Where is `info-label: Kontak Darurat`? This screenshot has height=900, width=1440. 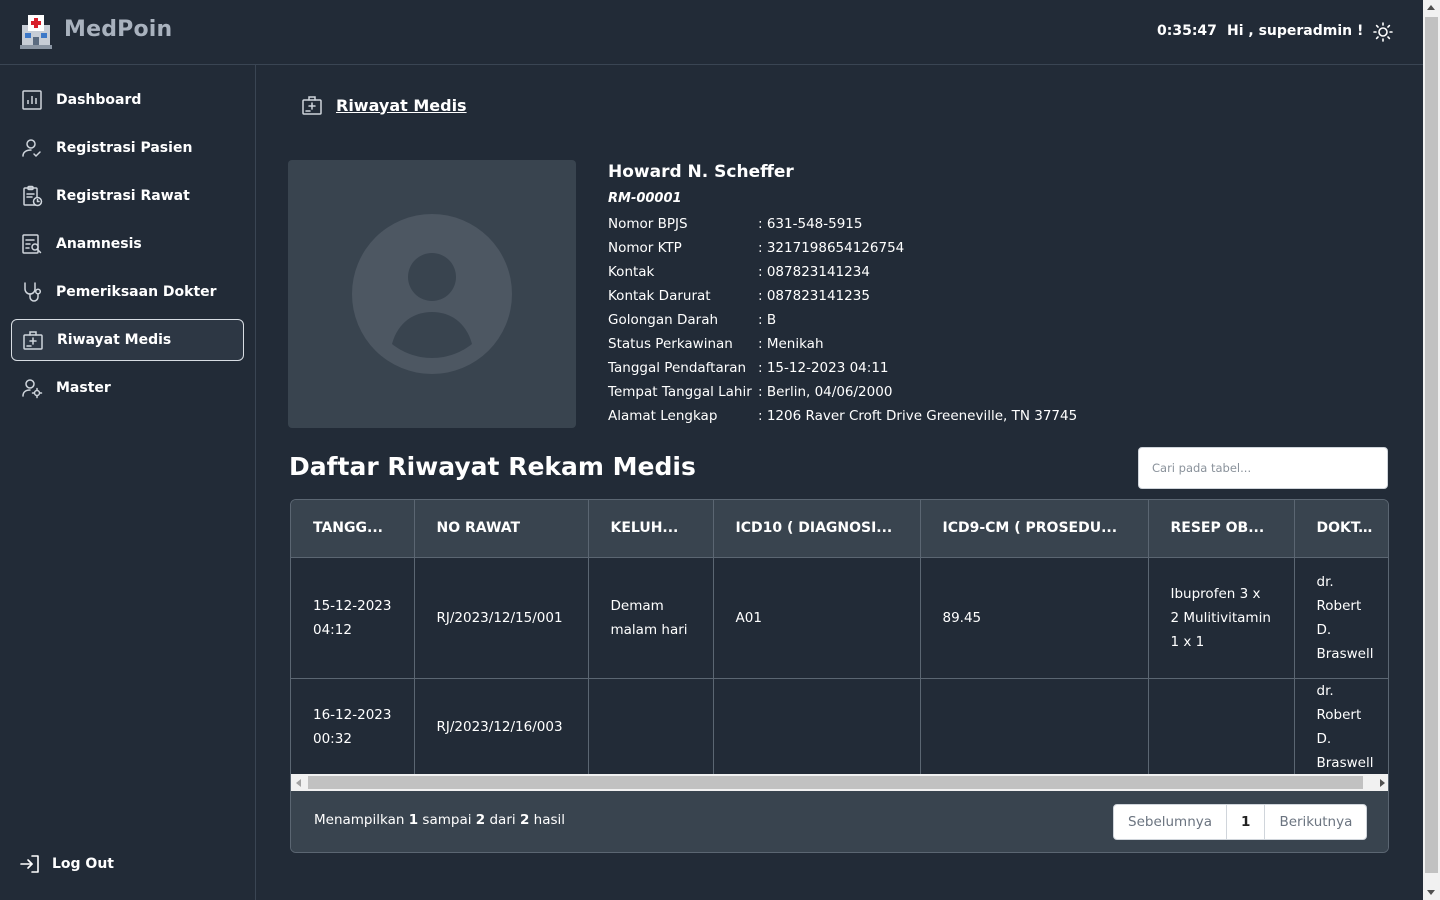
info-label: Kontak Darurat is located at coordinates (659, 296).